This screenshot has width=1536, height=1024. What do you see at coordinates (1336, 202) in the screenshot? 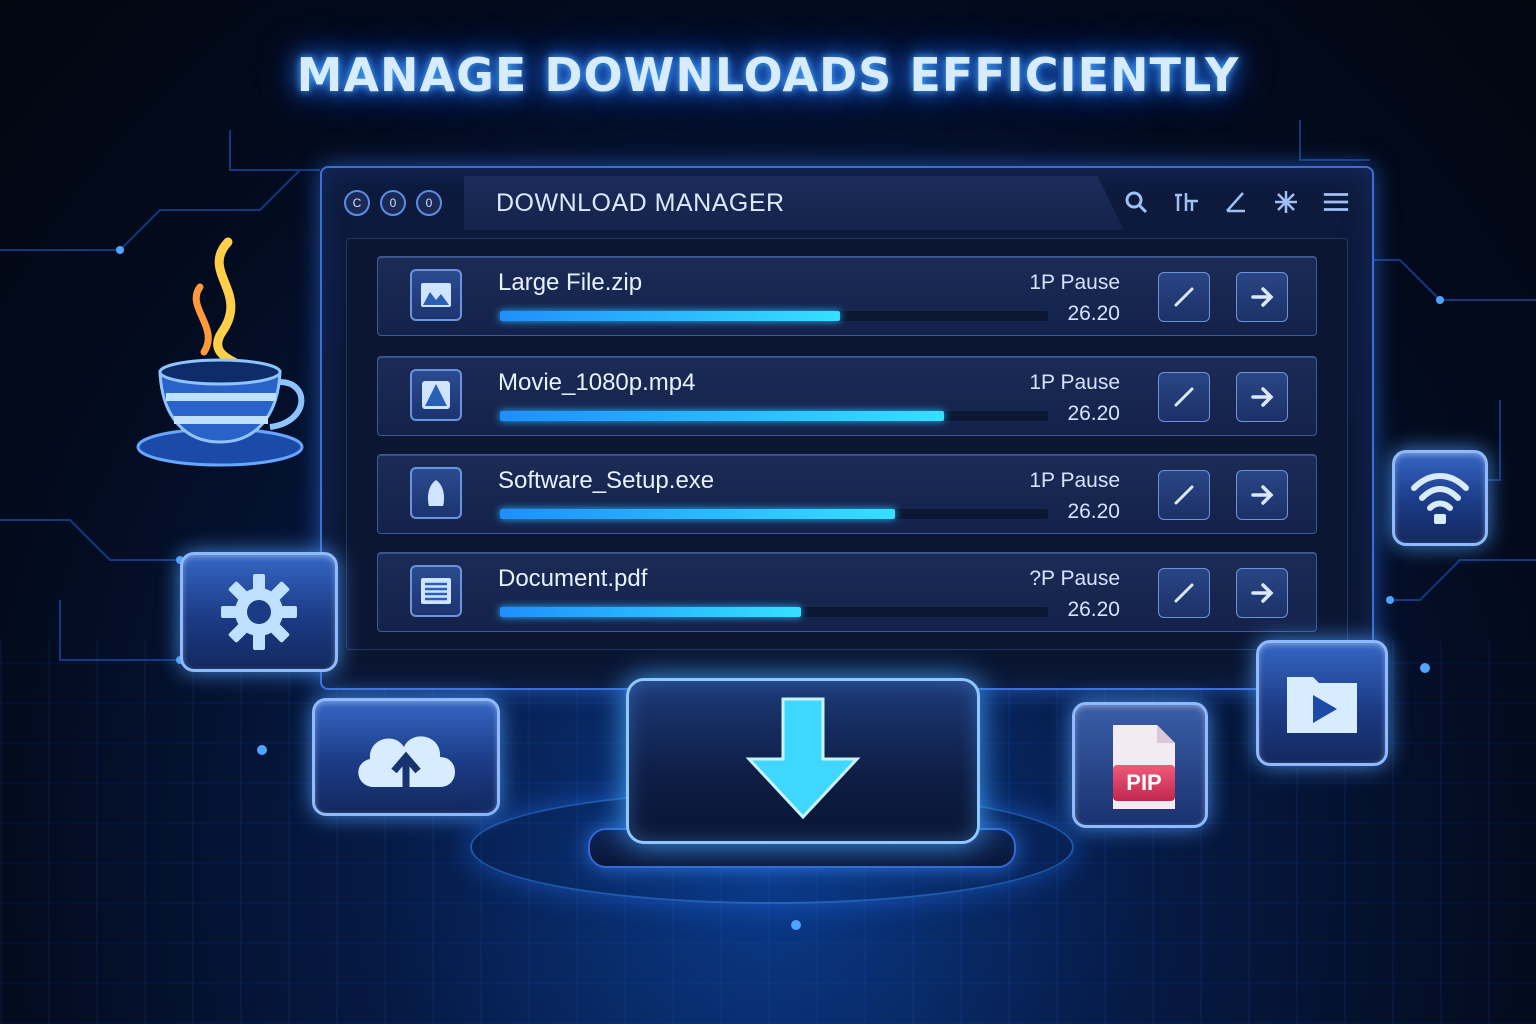
I see `menu-icon` at bounding box center [1336, 202].